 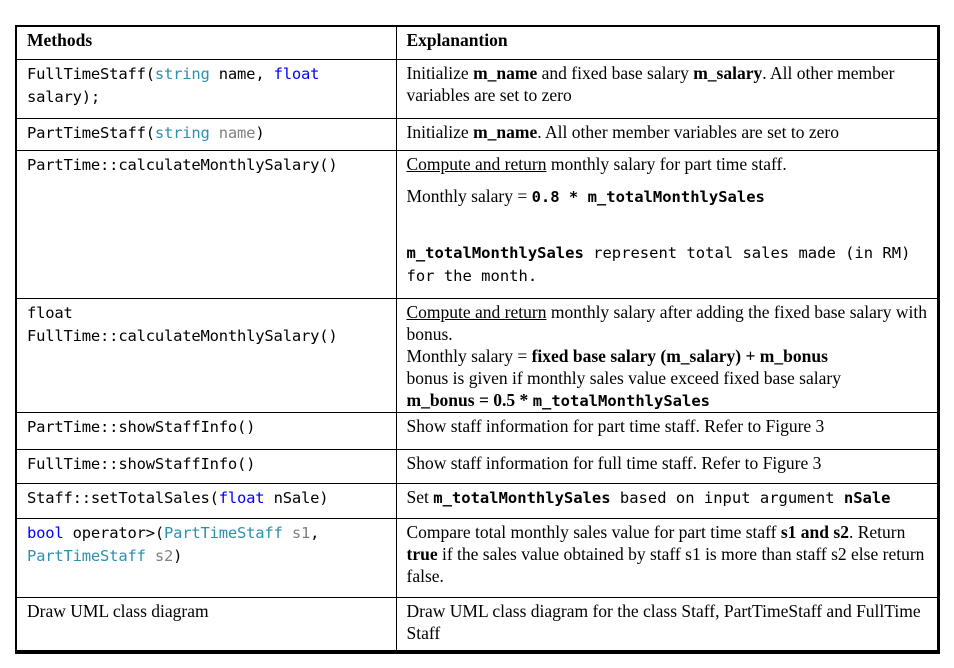 What do you see at coordinates (206, 224) in the screenshot?
I see `method-cell: PartTime::calculateMonthlySalary()` at bounding box center [206, 224].